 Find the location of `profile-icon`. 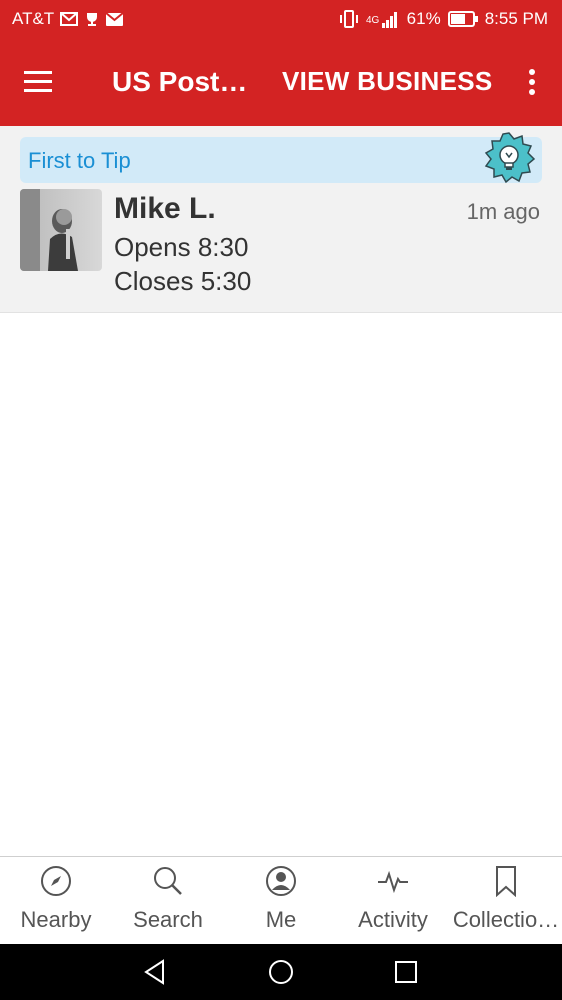

profile-icon is located at coordinates (281, 881).